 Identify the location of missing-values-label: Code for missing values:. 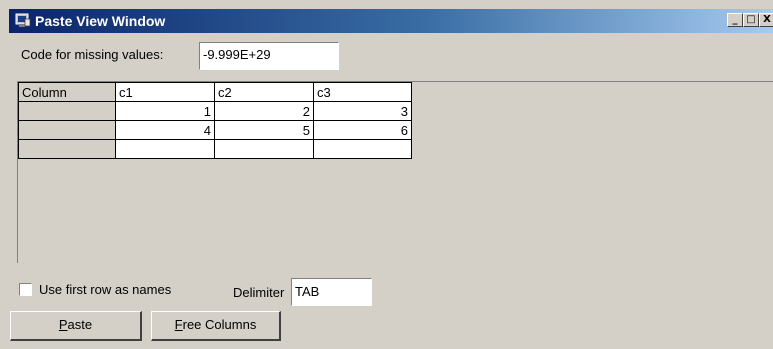
(92, 54).